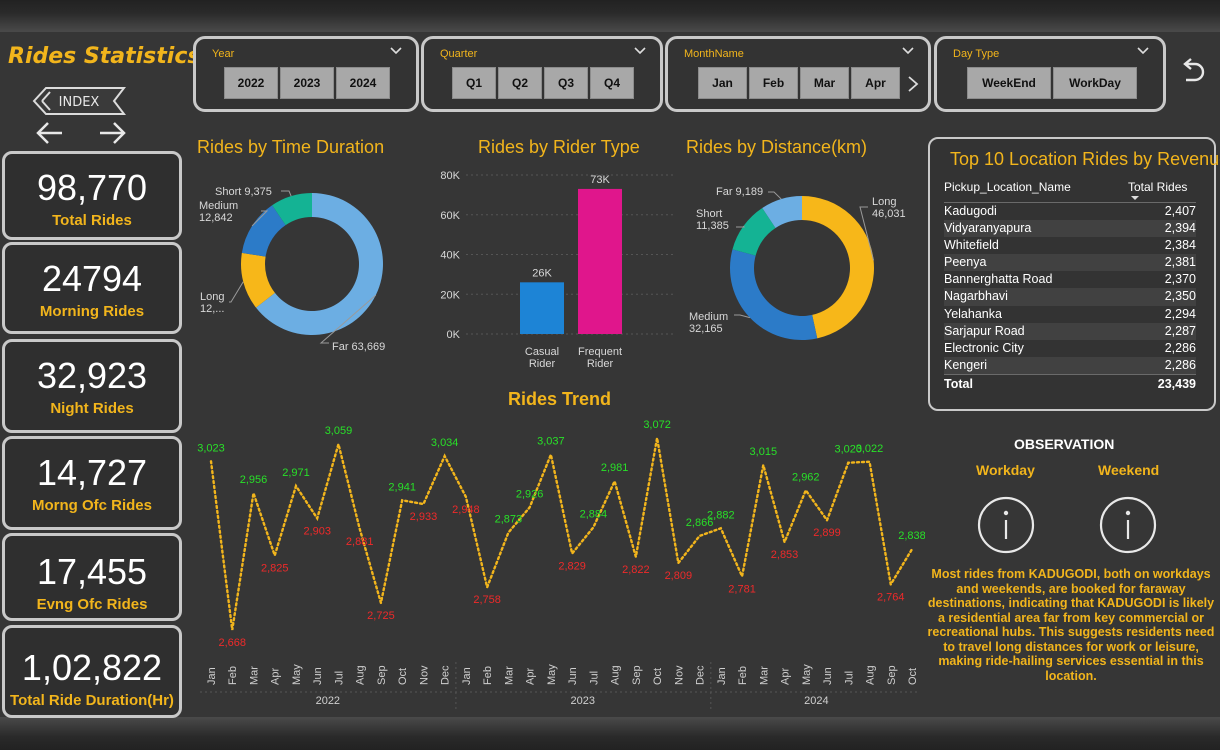  What do you see at coordinates (211, 448) in the screenshot?
I see `data-label: 3,023` at bounding box center [211, 448].